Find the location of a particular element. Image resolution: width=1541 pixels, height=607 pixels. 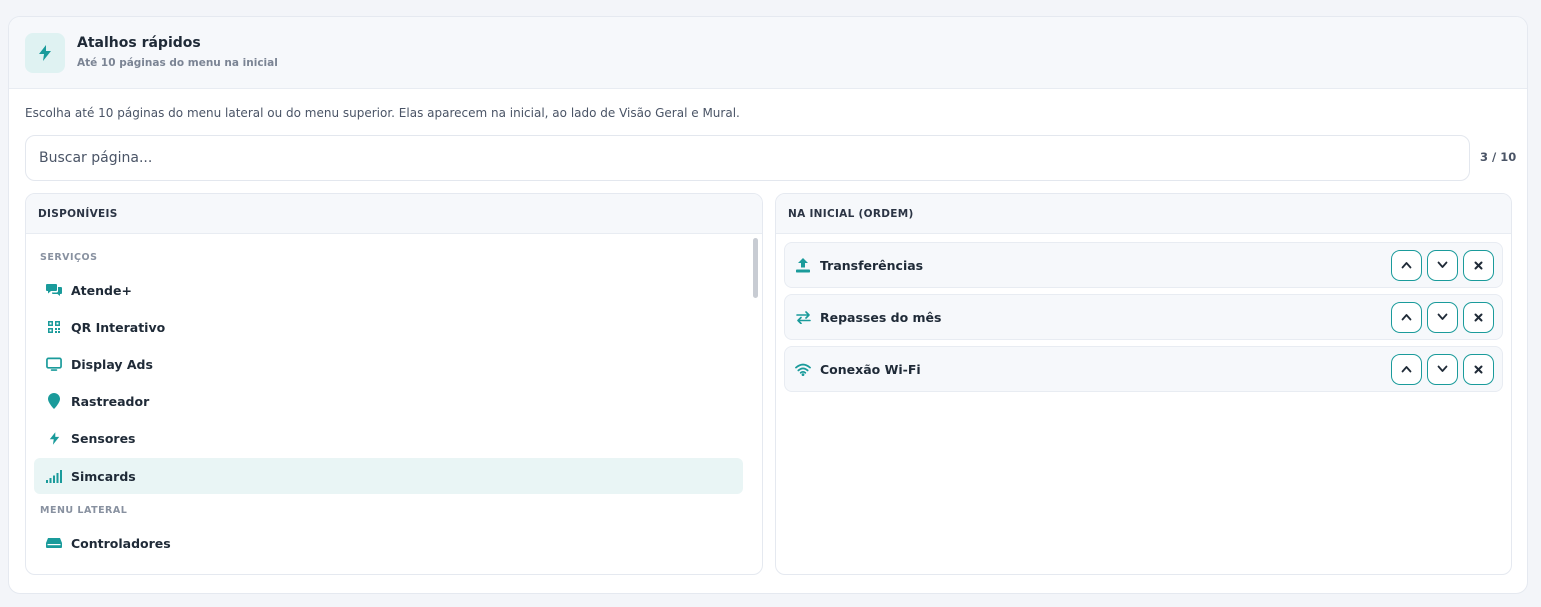

list-item-label: Simcards is located at coordinates (103, 476).